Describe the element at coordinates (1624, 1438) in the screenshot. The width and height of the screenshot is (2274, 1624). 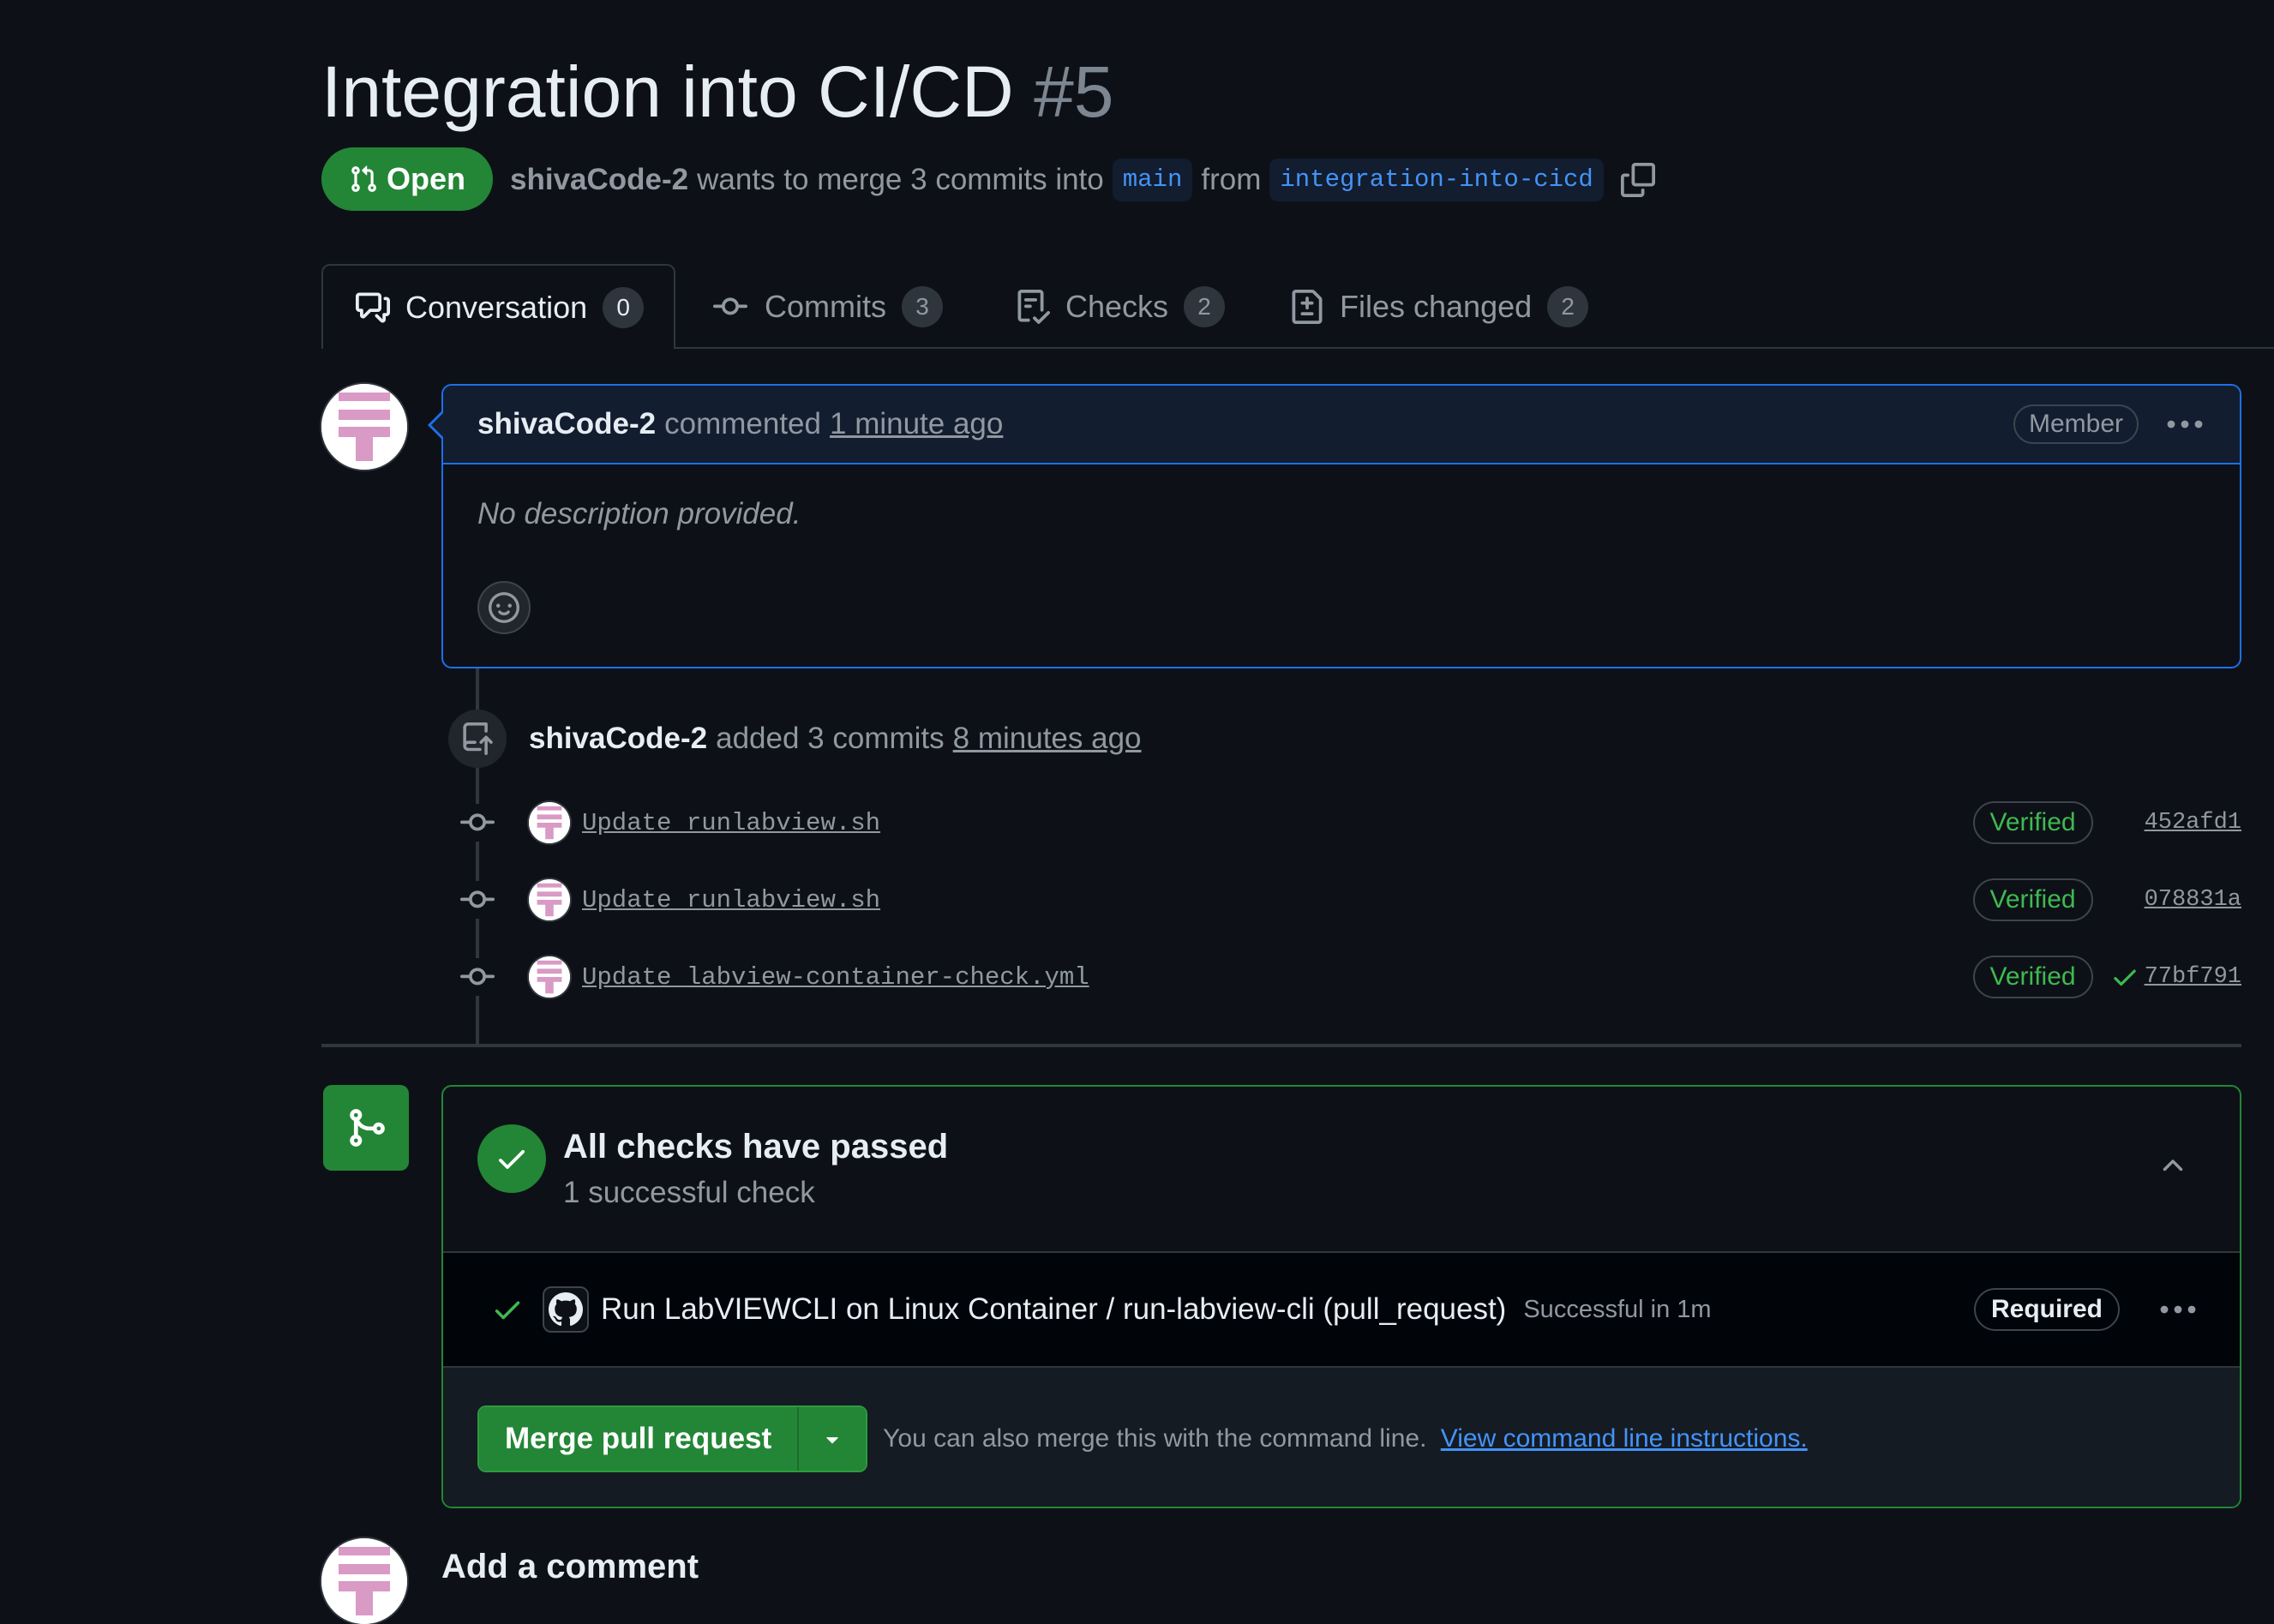
I see `command-line-instructions-link: View command line instructions.` at that location.